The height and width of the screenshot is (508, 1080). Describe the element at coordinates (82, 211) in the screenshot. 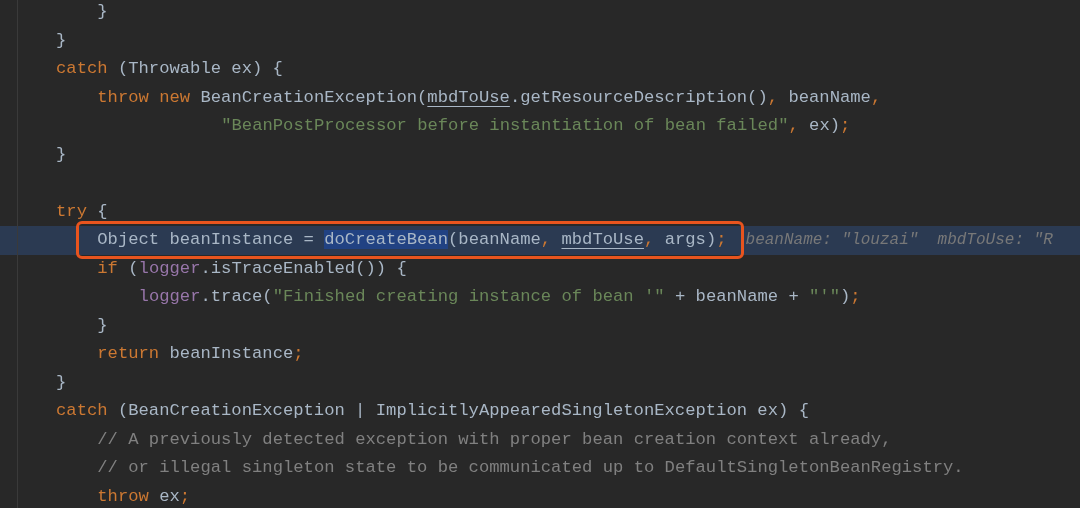

I see `code-line: try {` at that location.